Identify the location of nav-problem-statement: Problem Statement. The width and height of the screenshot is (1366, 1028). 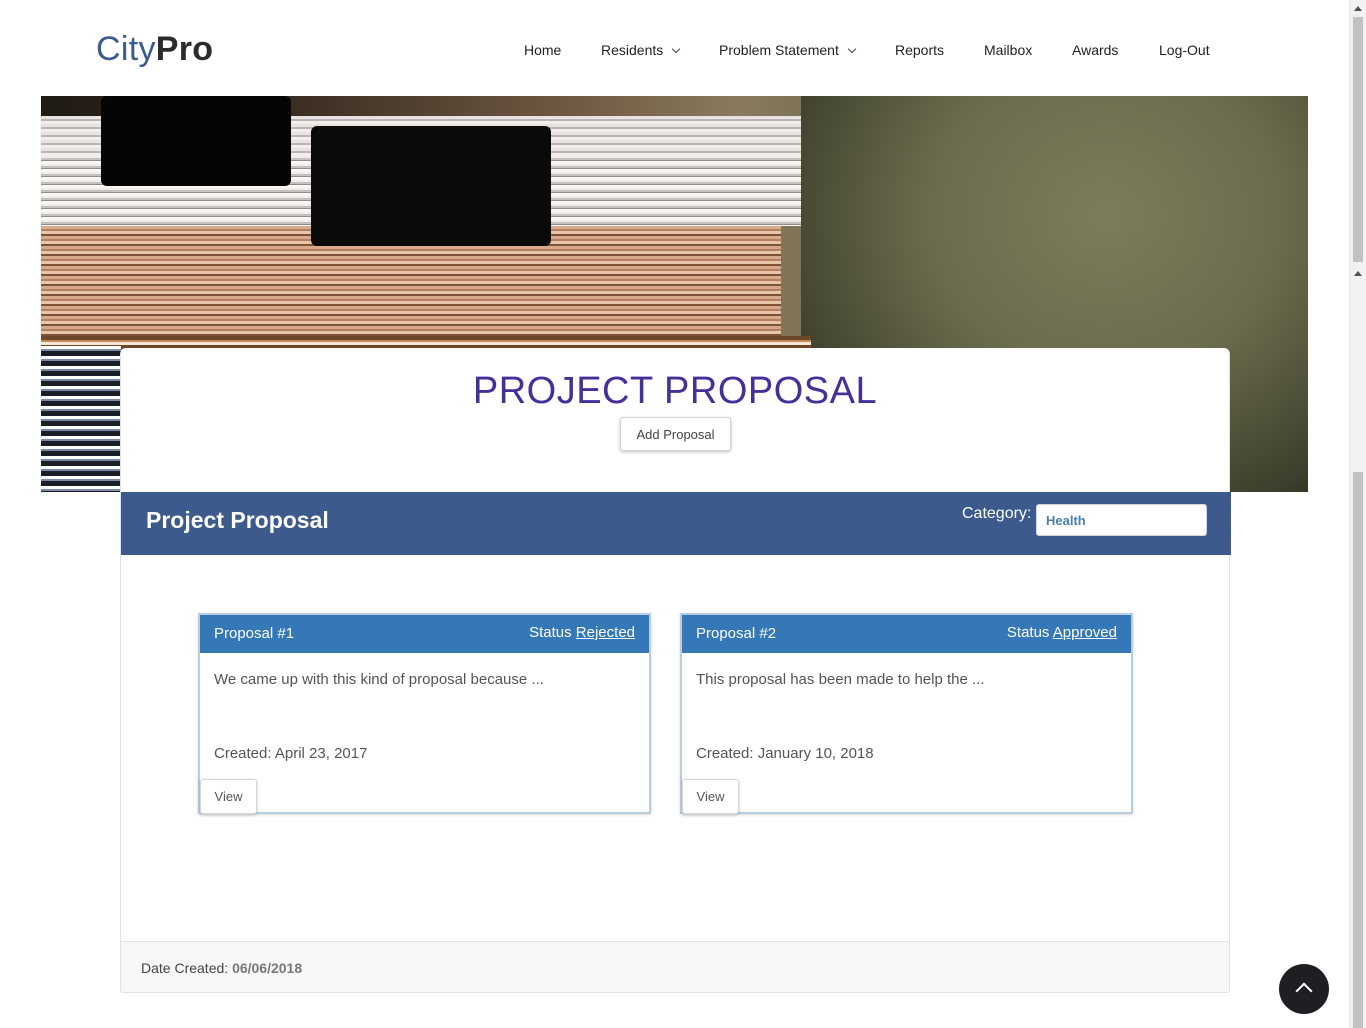
(788, 50).